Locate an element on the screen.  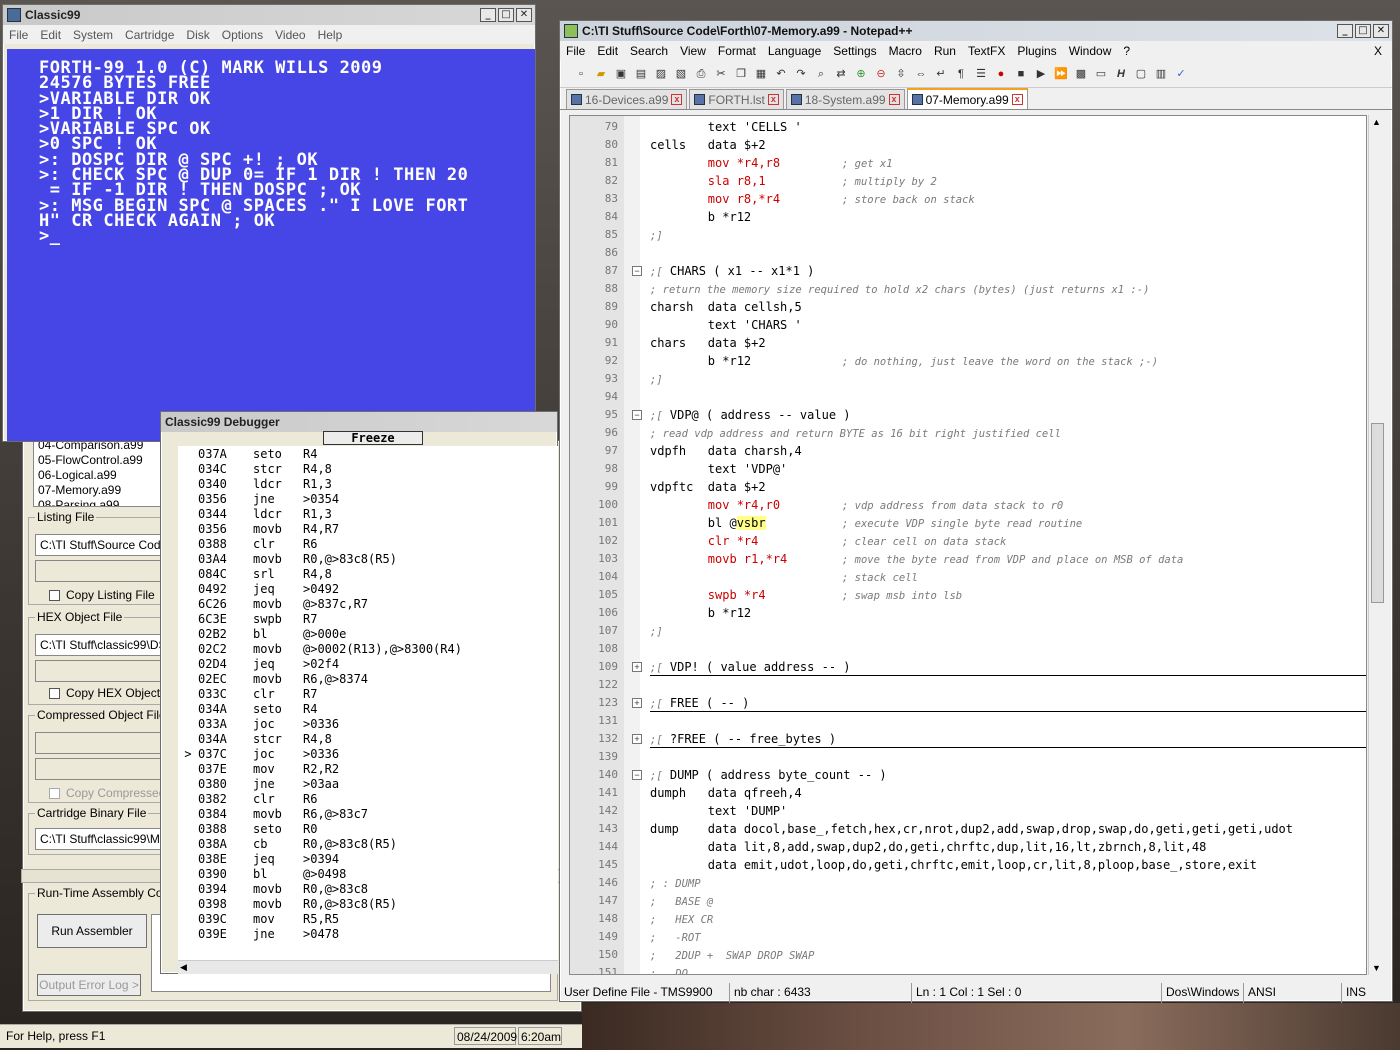
undo-icon: ↶ is located at coordinates (781, 74).